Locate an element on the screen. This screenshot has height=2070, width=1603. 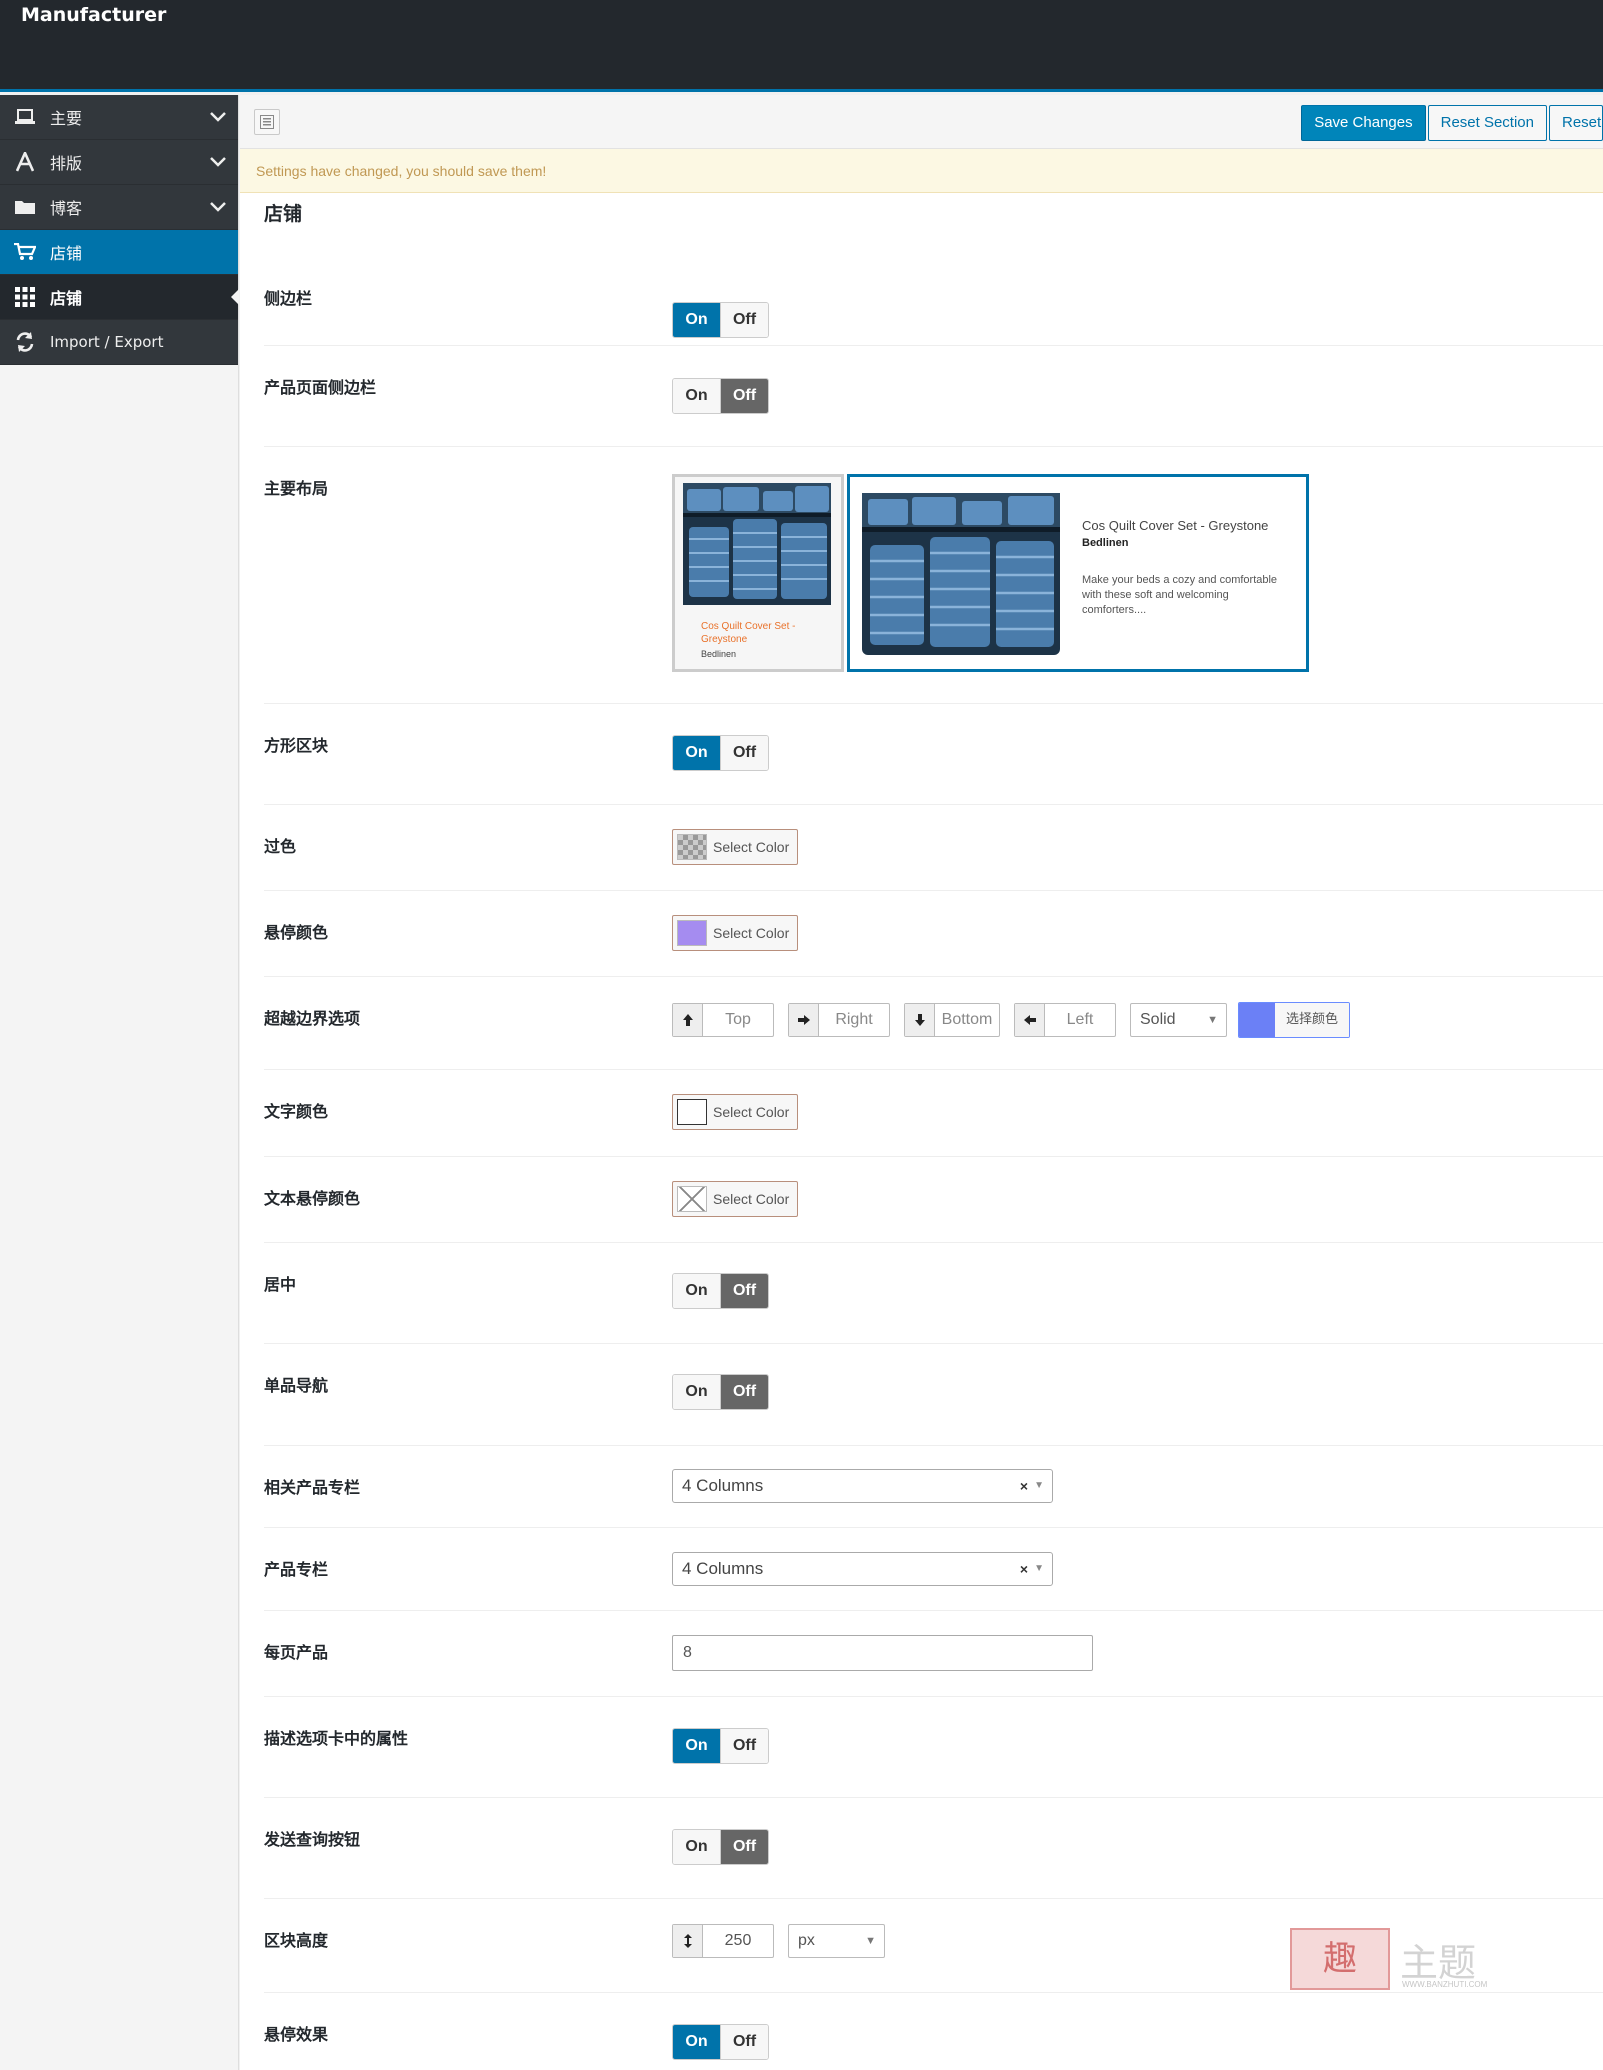
field-row-enquiry-button: 发送查询按钮 On Off is located at coordinates (933, 1848).